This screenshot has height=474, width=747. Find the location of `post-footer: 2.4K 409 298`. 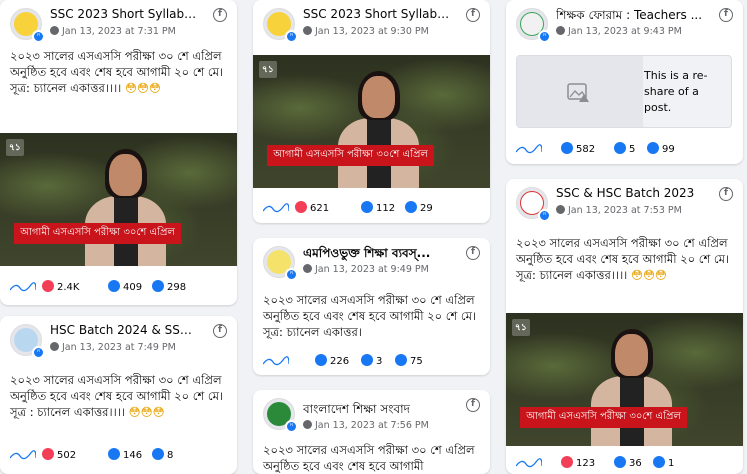

post-footer: 2.4K 409 298 is located at coordinates (118, 286).